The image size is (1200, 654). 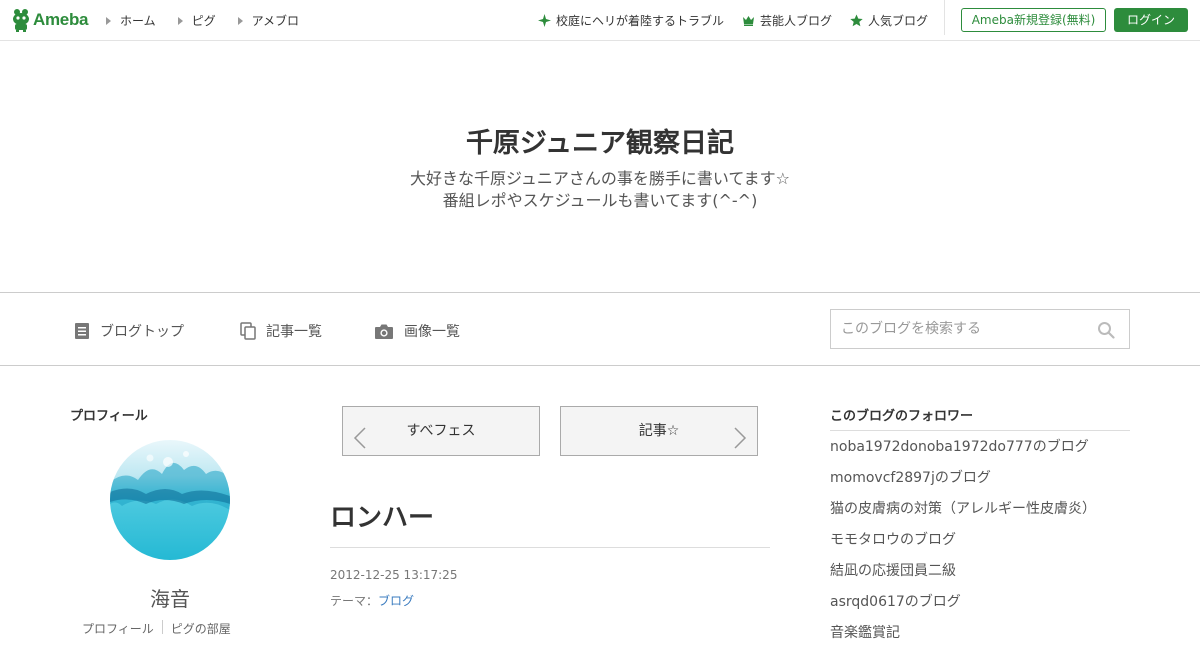 I want to click on article-theme: テーマ：ブログ, so click(x=372, y=600).